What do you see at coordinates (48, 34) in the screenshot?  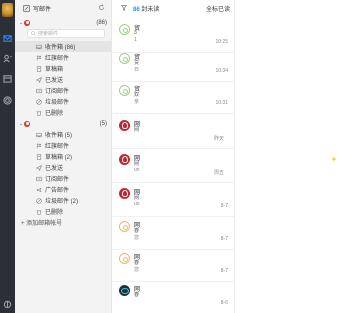 I see `search-placeholder: 搜索邮件` at bounding box center [48, 34].